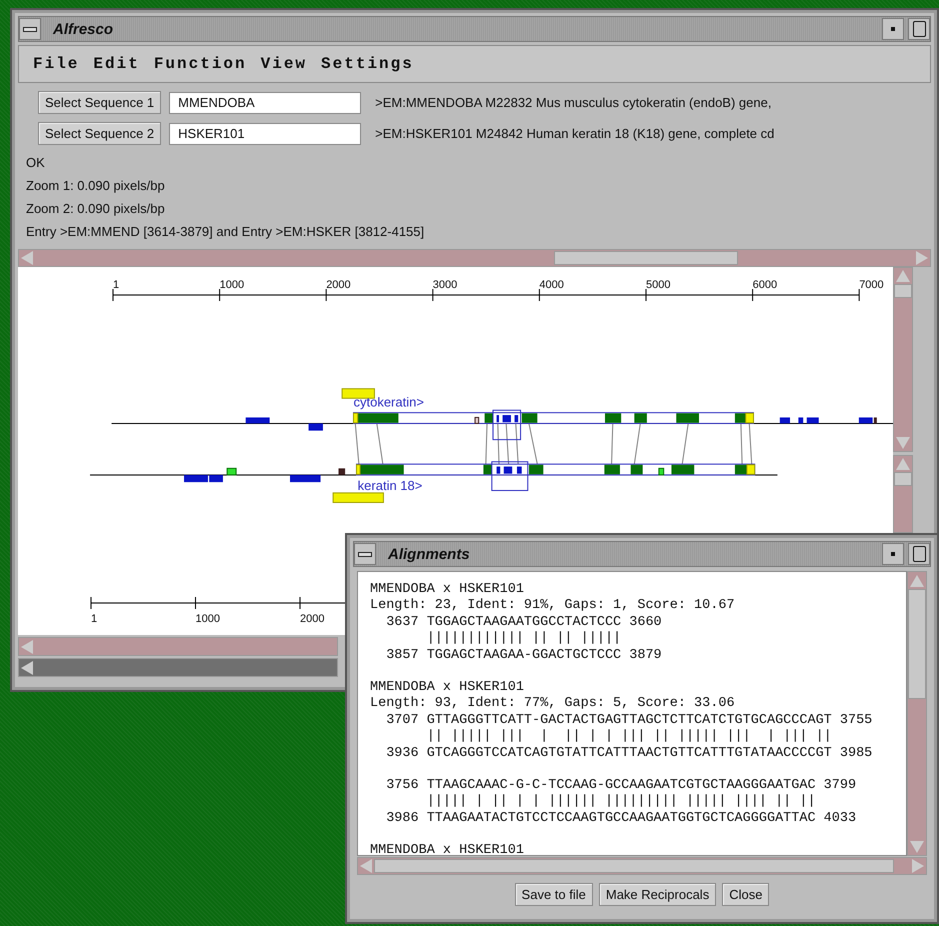  I want to click on dialog-button: Close, so click(746, 894).